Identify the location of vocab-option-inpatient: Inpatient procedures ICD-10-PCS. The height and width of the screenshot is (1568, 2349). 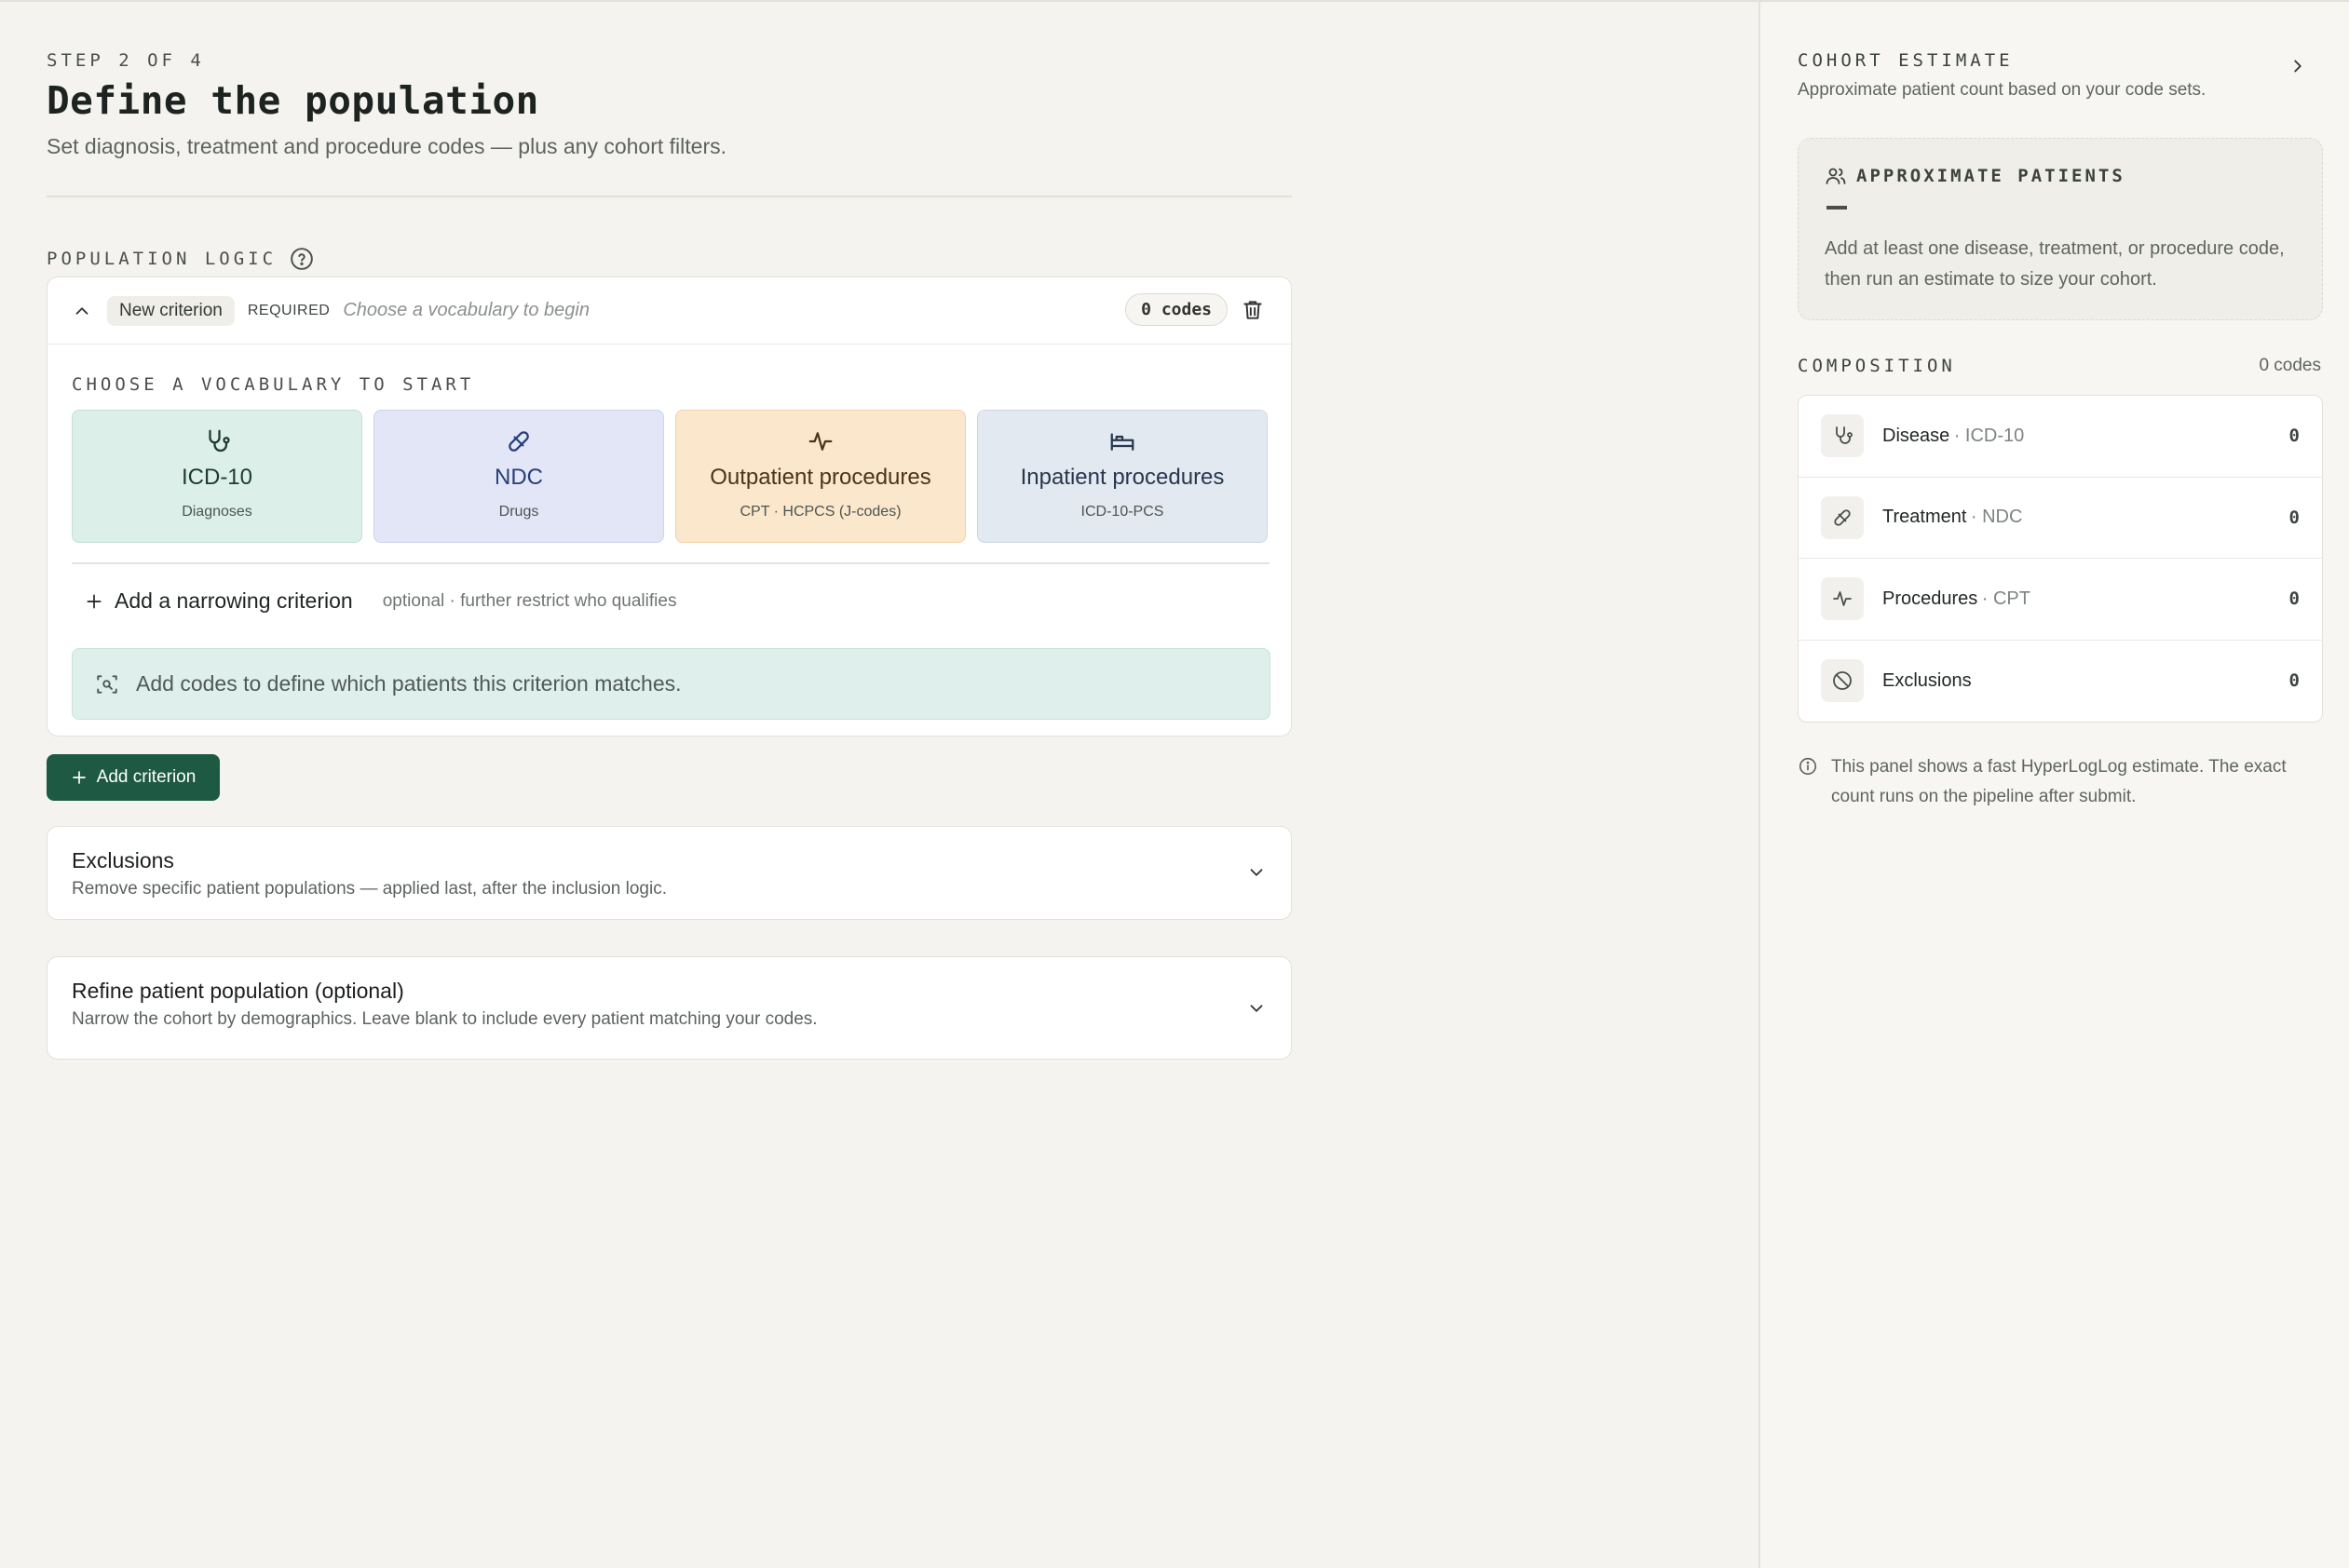
(1122, 476).